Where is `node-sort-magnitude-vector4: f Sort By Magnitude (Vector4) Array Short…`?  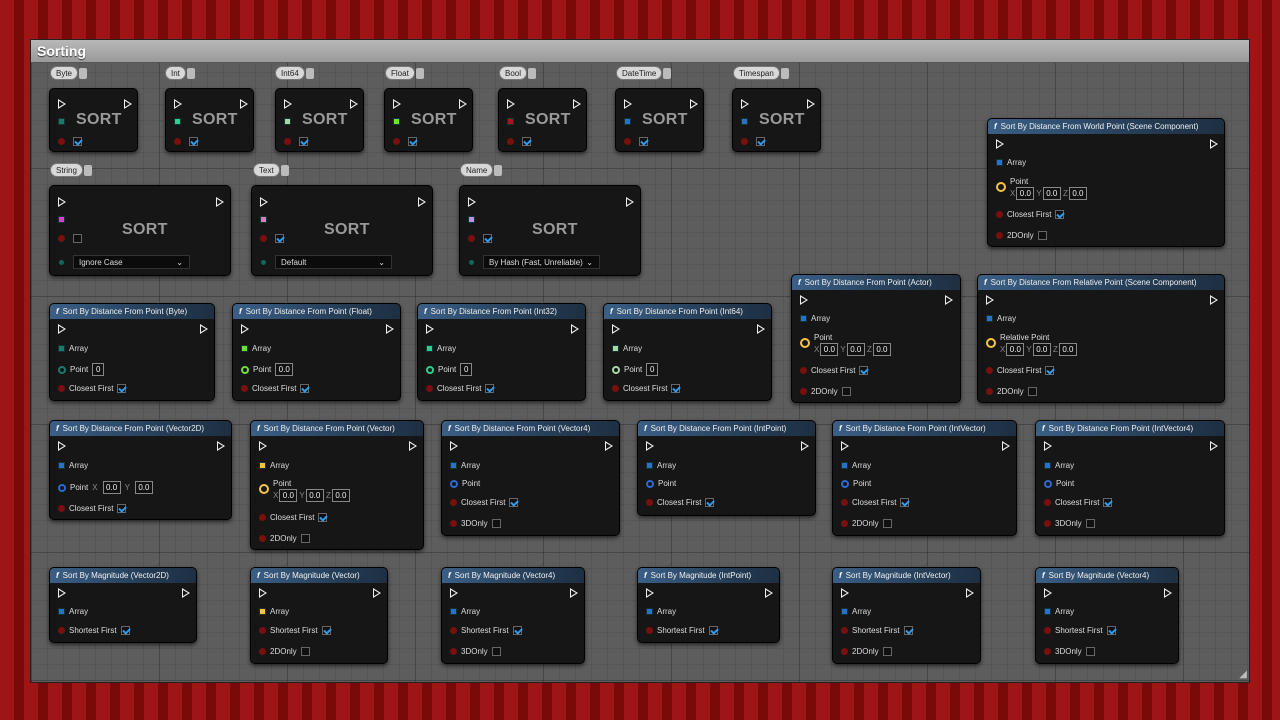 node-sort-magnitude-vector4: f Sort By Magnitude (Vector4) Array Short… is located at coordinates (513, 615).